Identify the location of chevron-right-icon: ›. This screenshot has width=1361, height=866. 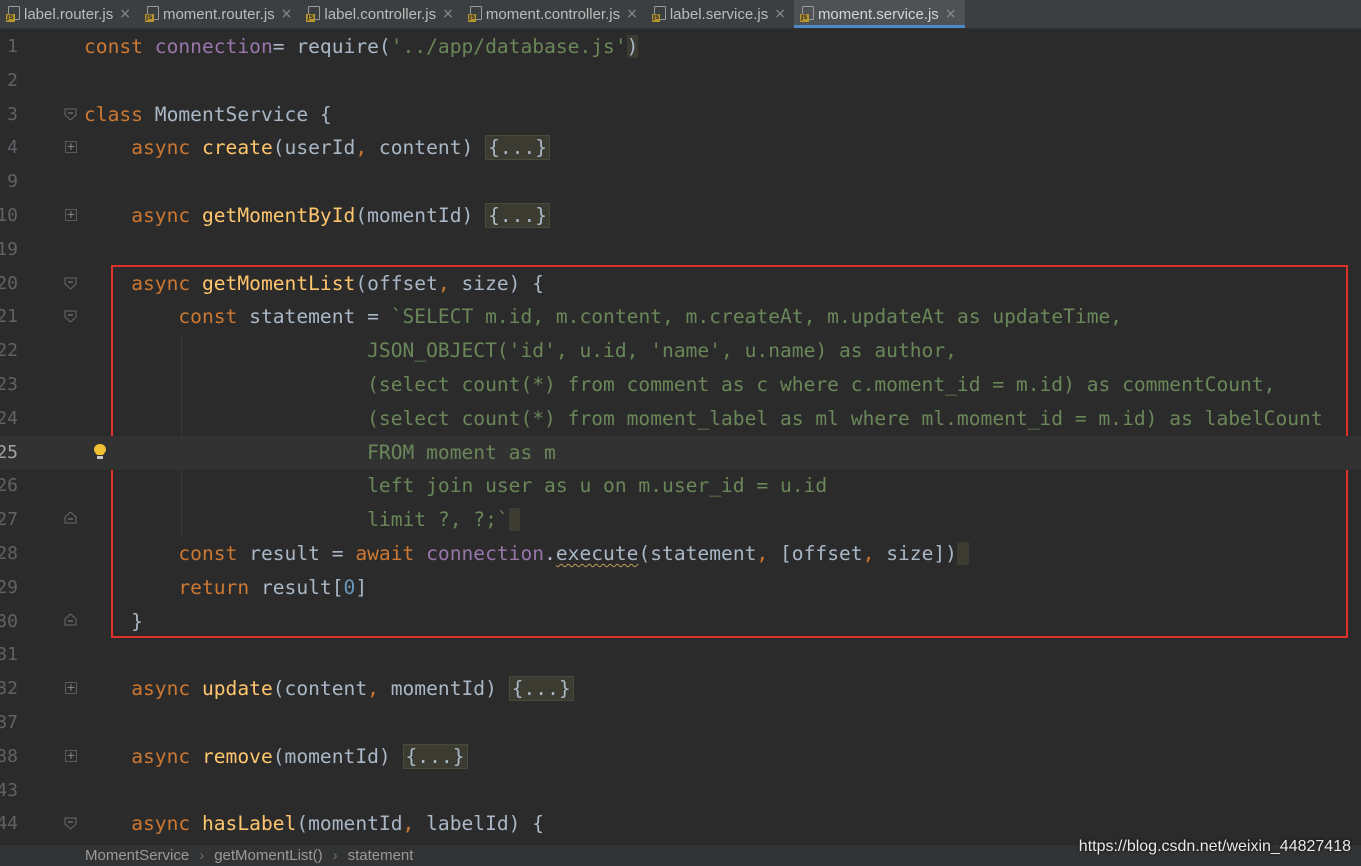
(335, 855).